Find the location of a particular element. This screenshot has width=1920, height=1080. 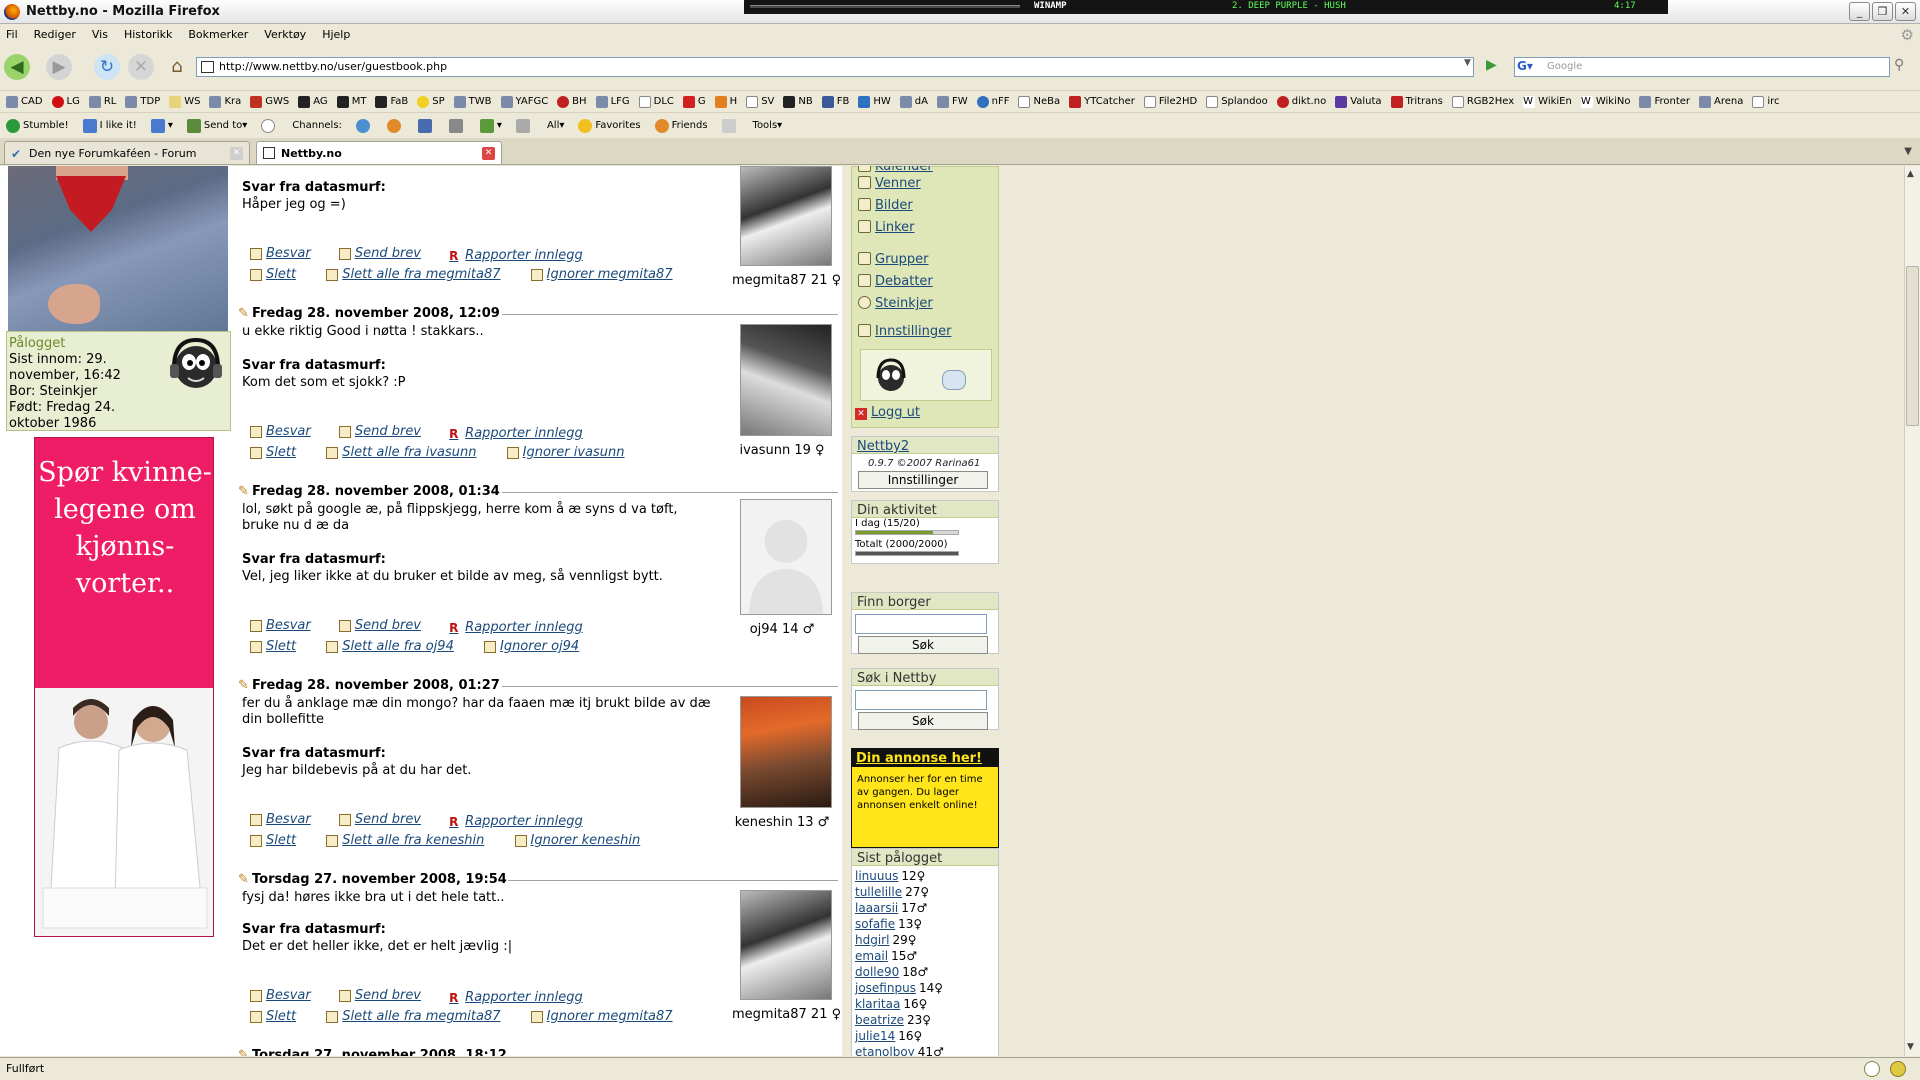

entry-author: ivasunn 19 ♀ is located at coordinates (782, 391).